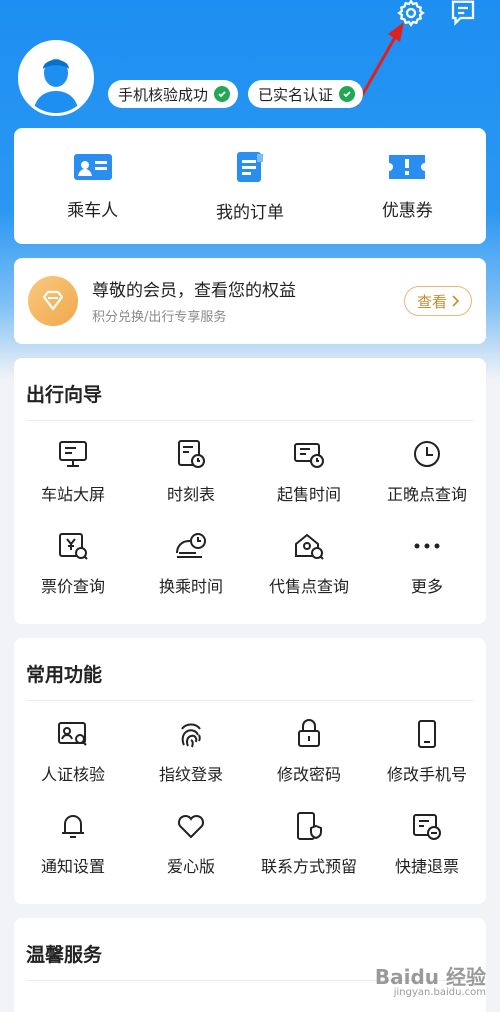 Image resolution: width=500 pixels, height=1012 pixels. I want to click on id-verify-icon, so click(72, 734).